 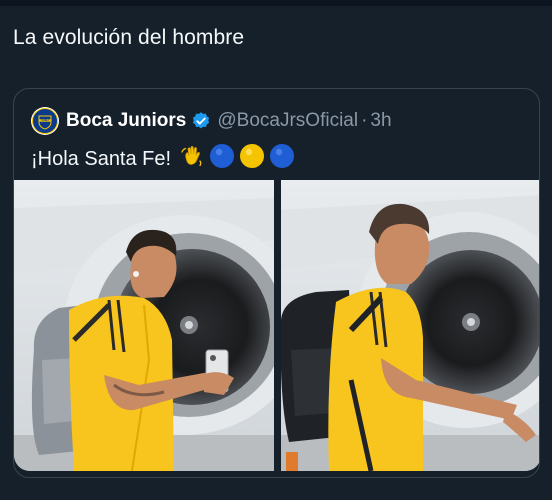 I want to click on crest-letters: CABJ, so click(x=45, y=120).